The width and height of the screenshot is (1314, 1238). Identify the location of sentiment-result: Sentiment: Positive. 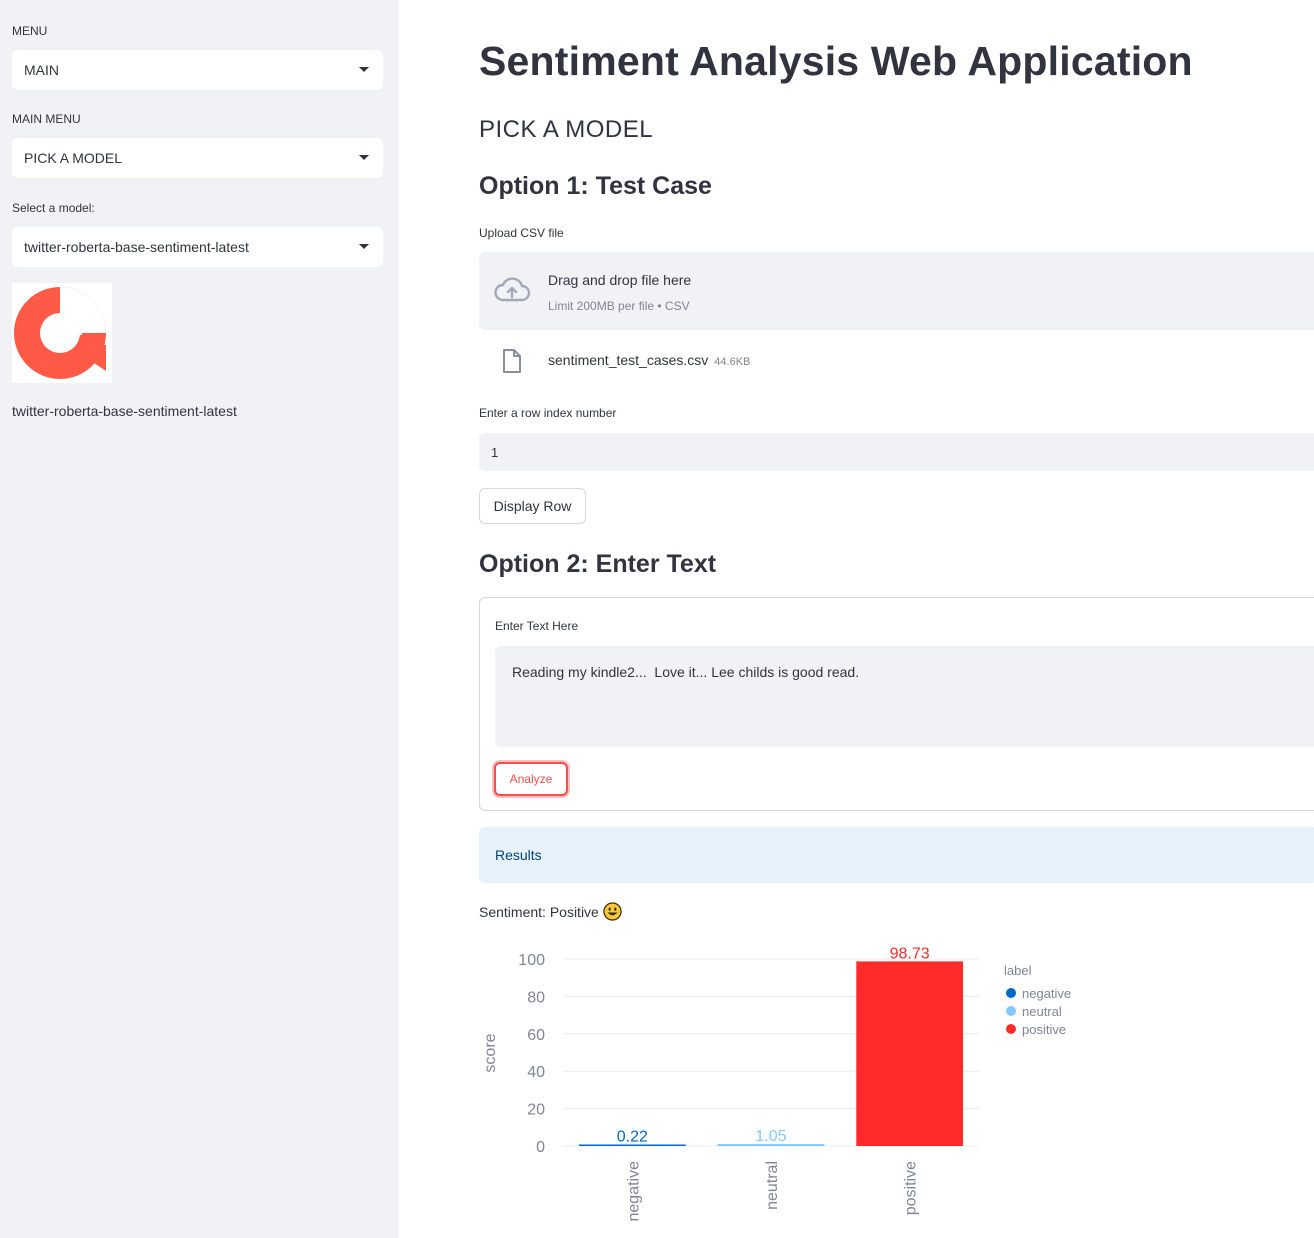
(550, 911).